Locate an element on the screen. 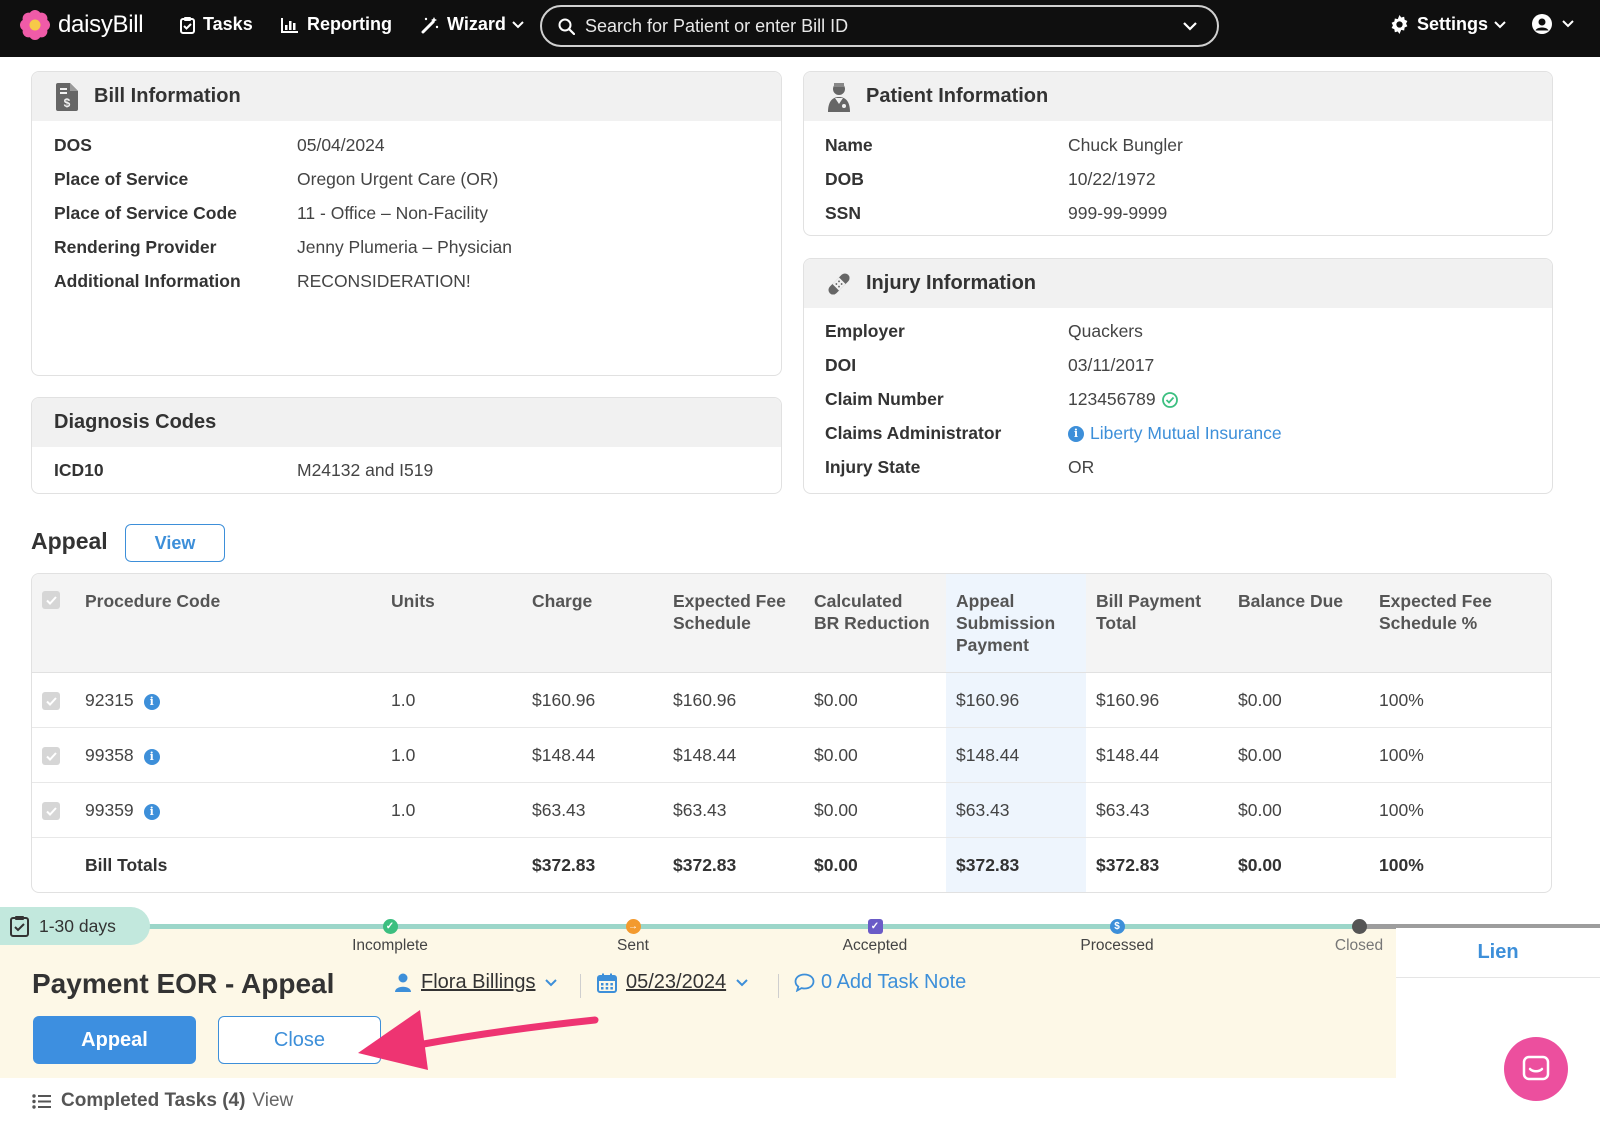  user-menu is located at coordinates (1553, 24).